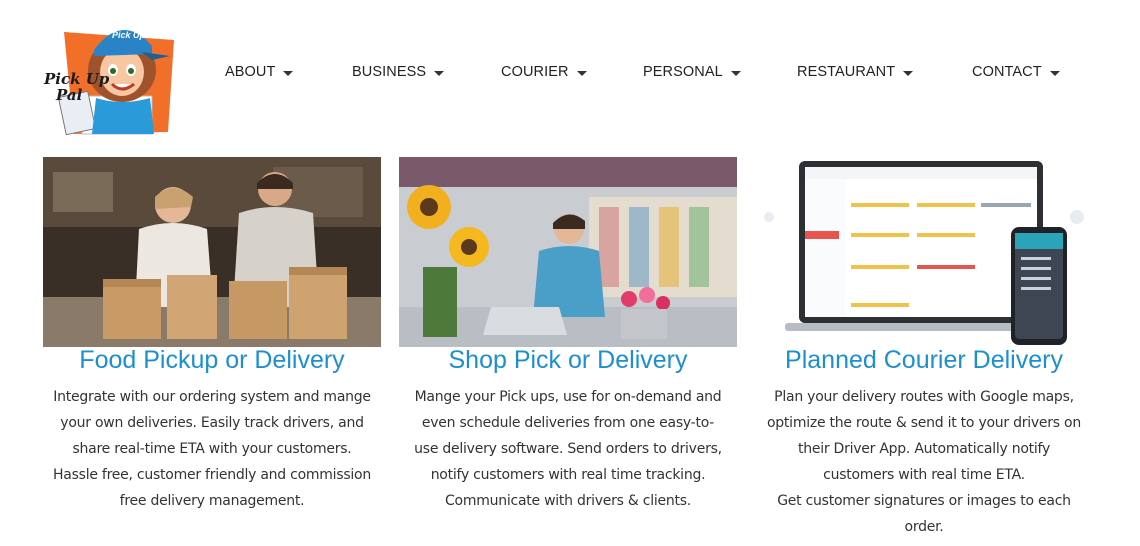 The image size is (1140, 546). I want to click on nav-business: BUSINESS, so click(398, 72).